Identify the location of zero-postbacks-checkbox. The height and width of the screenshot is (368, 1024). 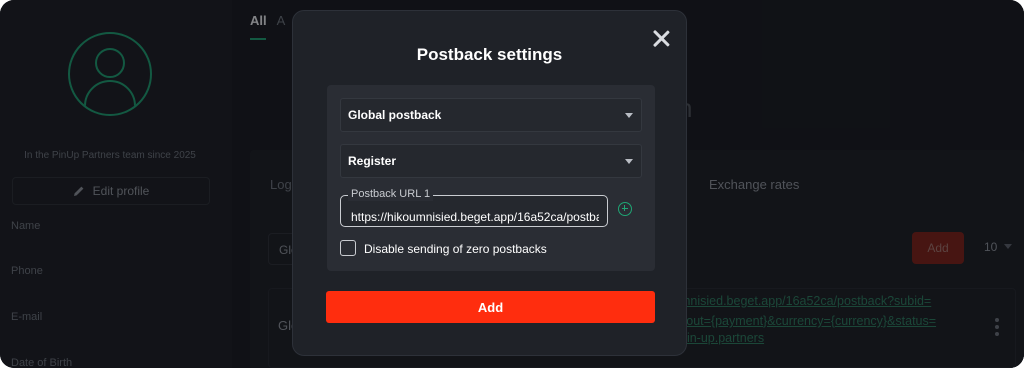
(348, 248).